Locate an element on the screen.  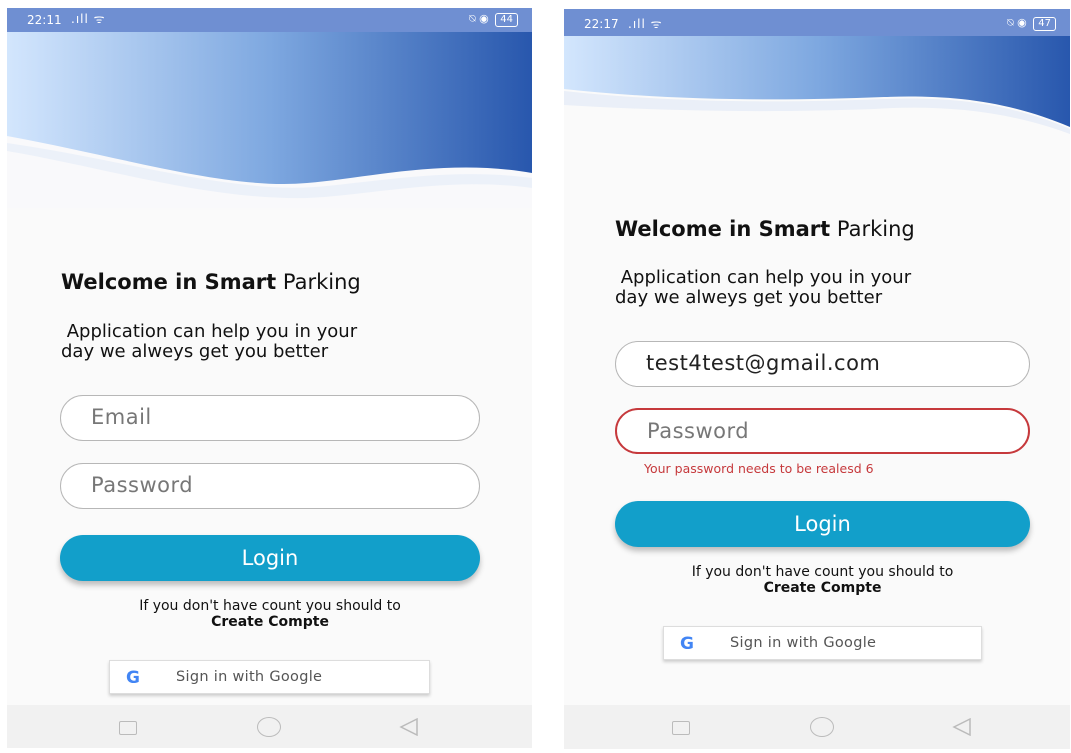
battery-icon: 47 is located at coordinates (1044, 24).